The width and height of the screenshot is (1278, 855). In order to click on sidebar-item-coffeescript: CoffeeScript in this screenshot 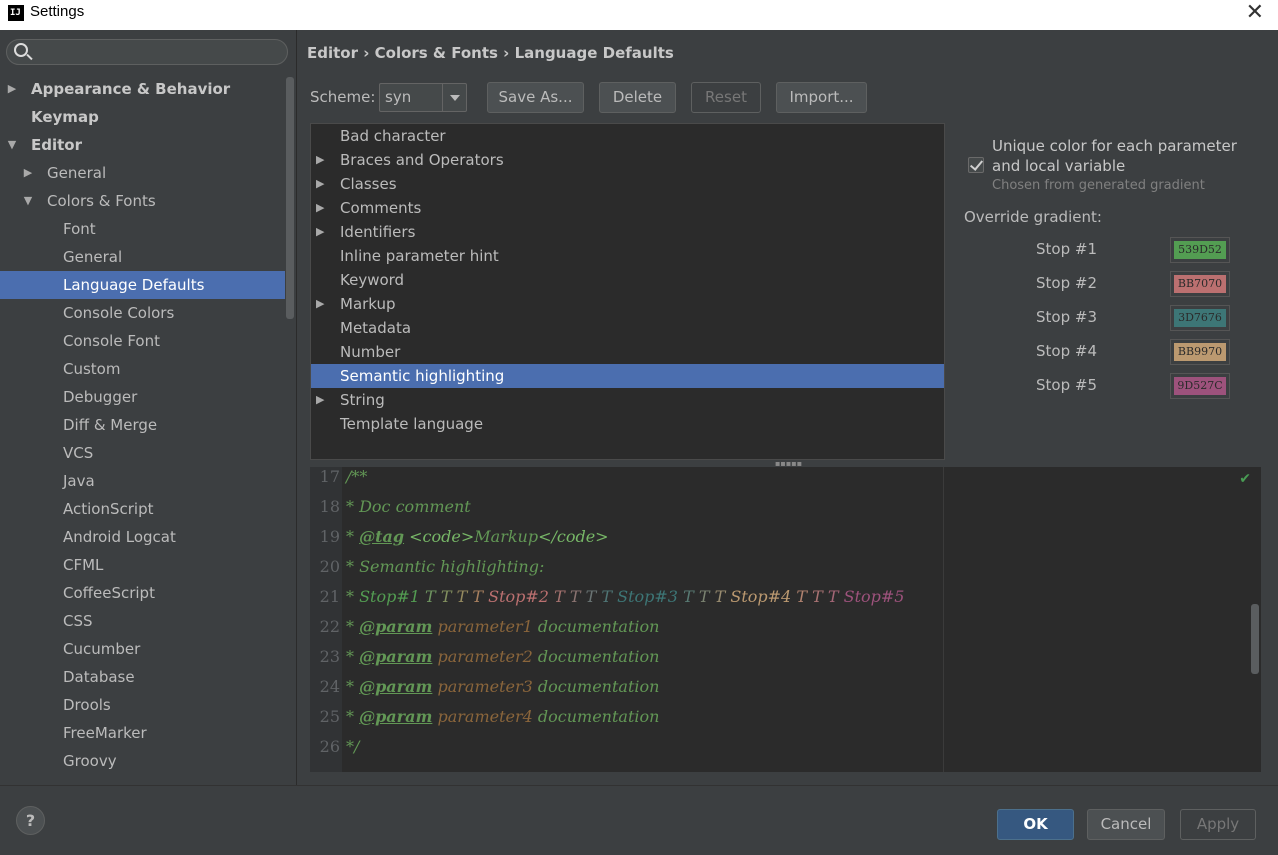, I will do `click(142, 593)`.